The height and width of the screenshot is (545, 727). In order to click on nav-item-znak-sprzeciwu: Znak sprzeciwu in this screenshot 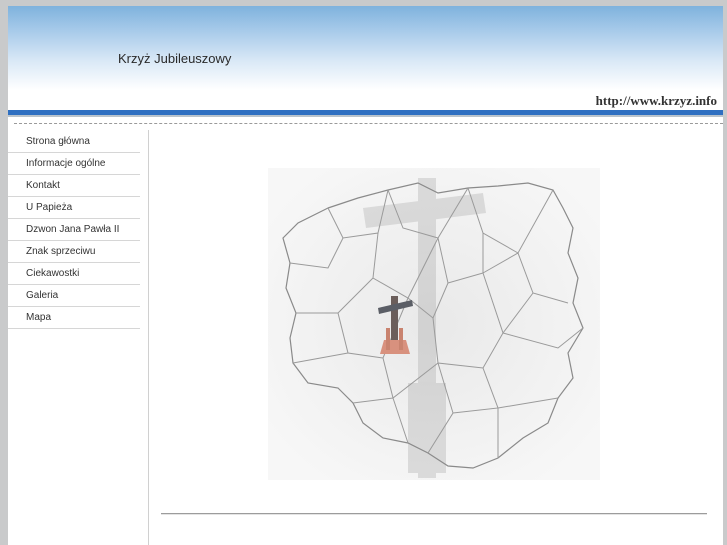, I will do `click(74, 252)`.